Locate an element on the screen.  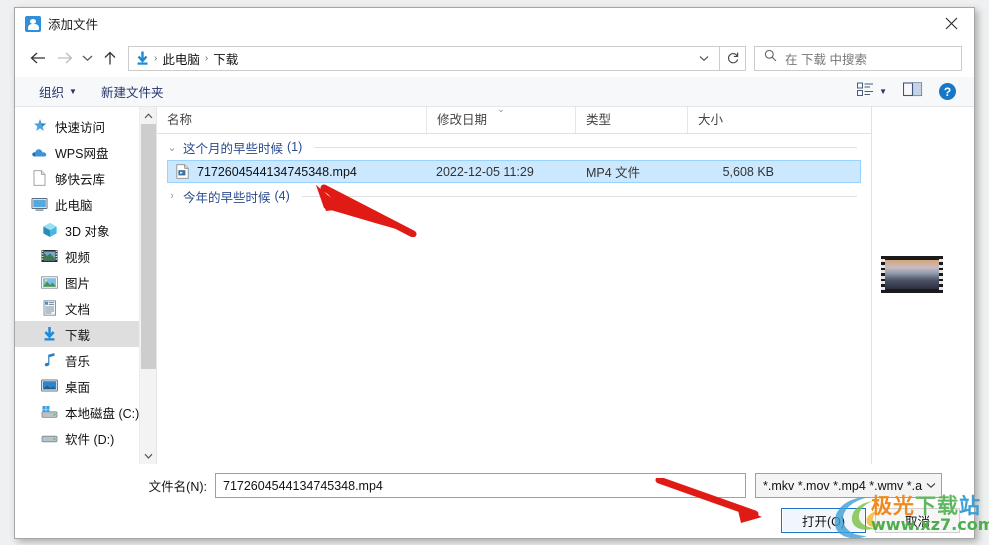
film-perforations-right is located at coordinates (941, 274).